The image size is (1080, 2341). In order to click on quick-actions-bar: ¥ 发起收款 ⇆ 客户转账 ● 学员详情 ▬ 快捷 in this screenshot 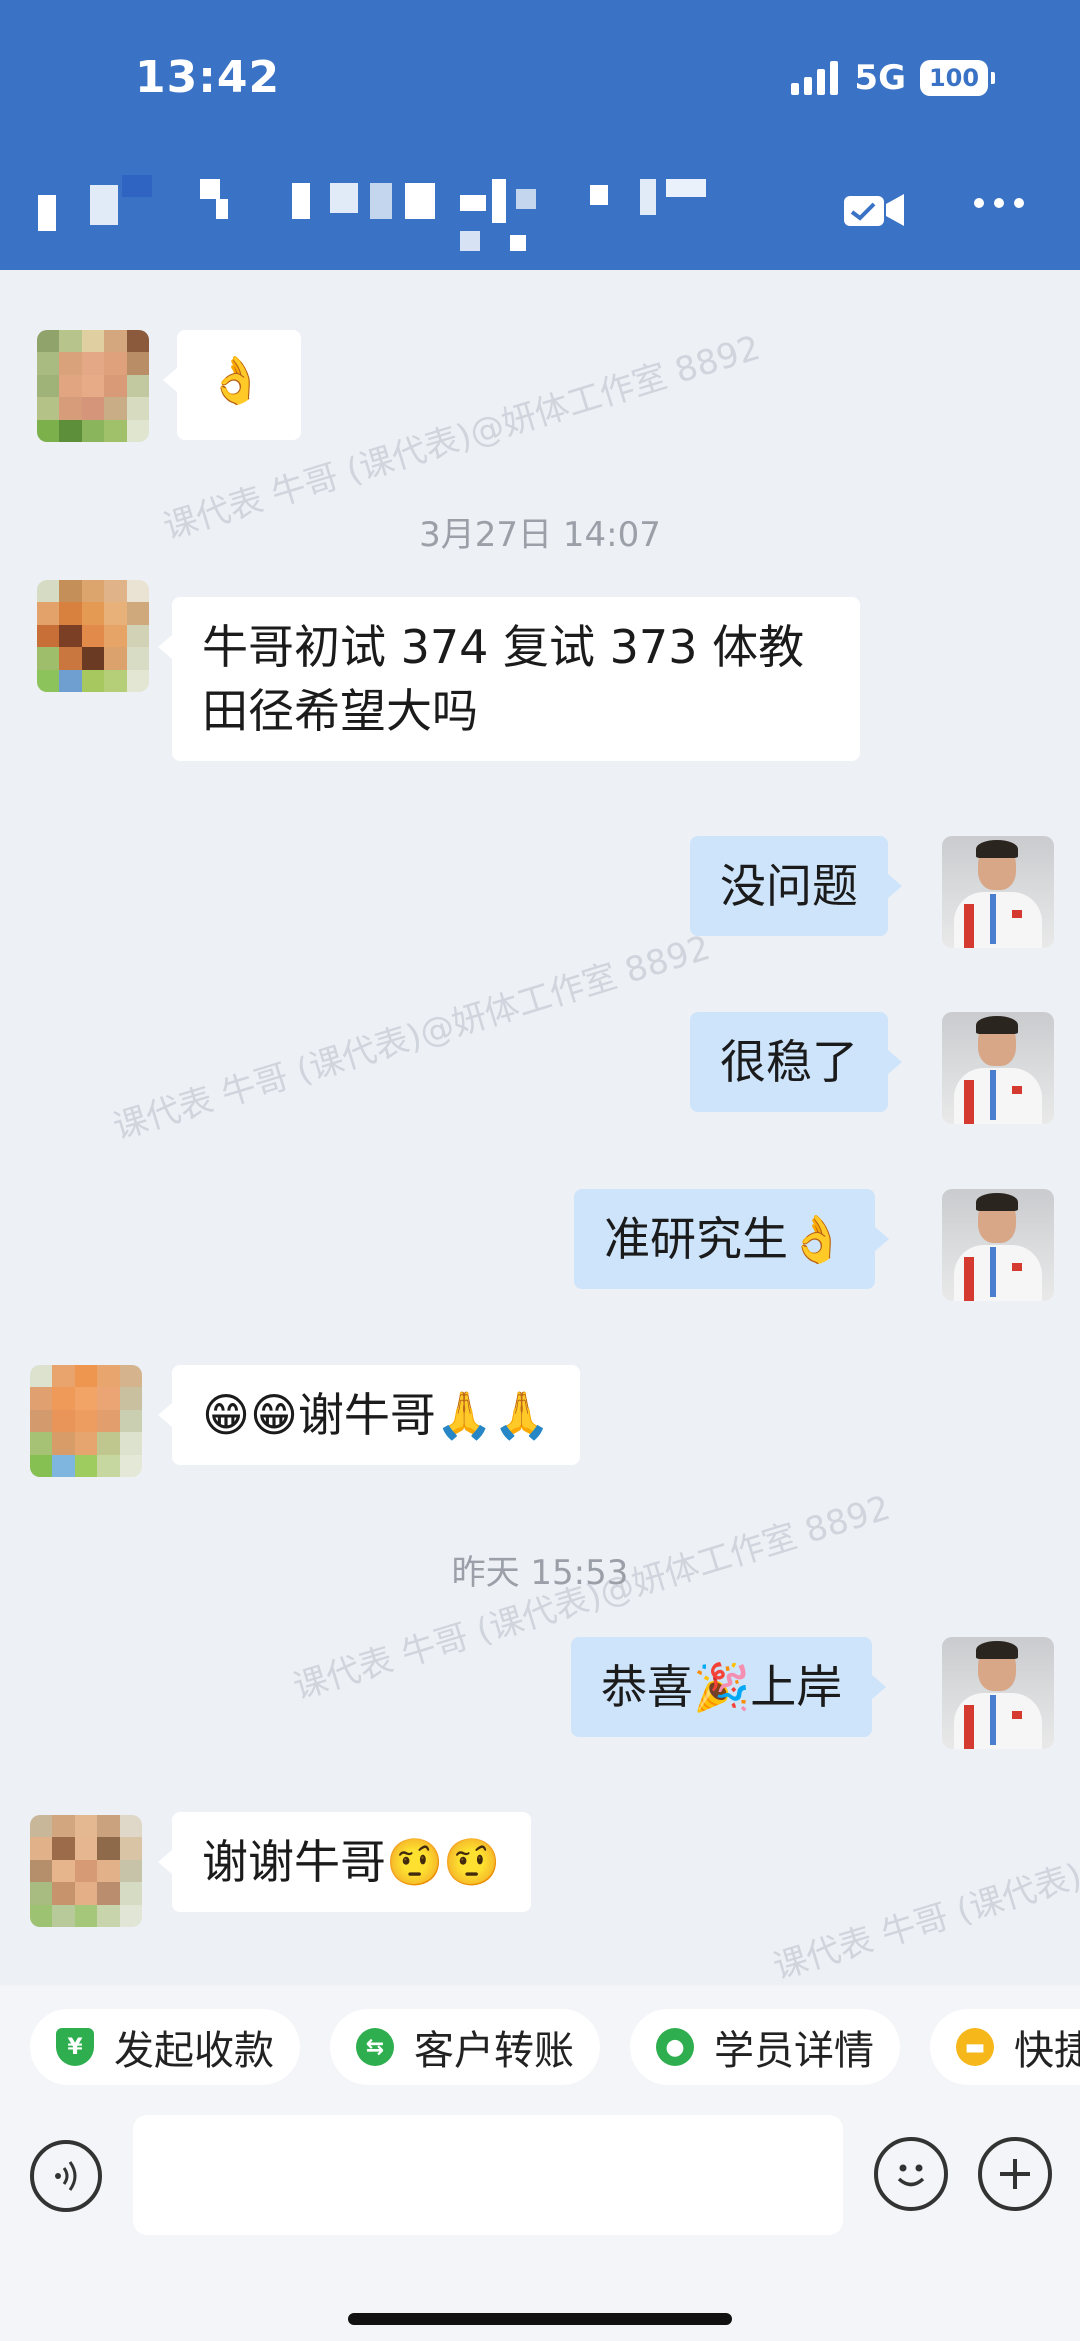, I will do `click(540, 2045)`.